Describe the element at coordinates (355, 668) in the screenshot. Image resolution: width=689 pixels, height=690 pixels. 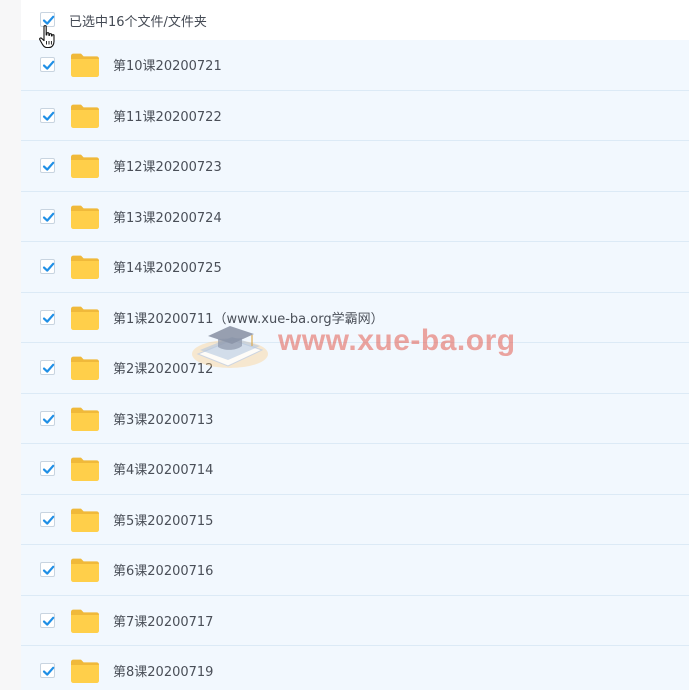
I see `folder-row: 第8课20200719` at that location.